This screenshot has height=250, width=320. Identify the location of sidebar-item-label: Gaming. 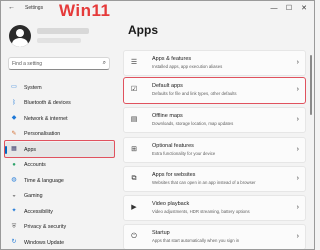
(33, 196).